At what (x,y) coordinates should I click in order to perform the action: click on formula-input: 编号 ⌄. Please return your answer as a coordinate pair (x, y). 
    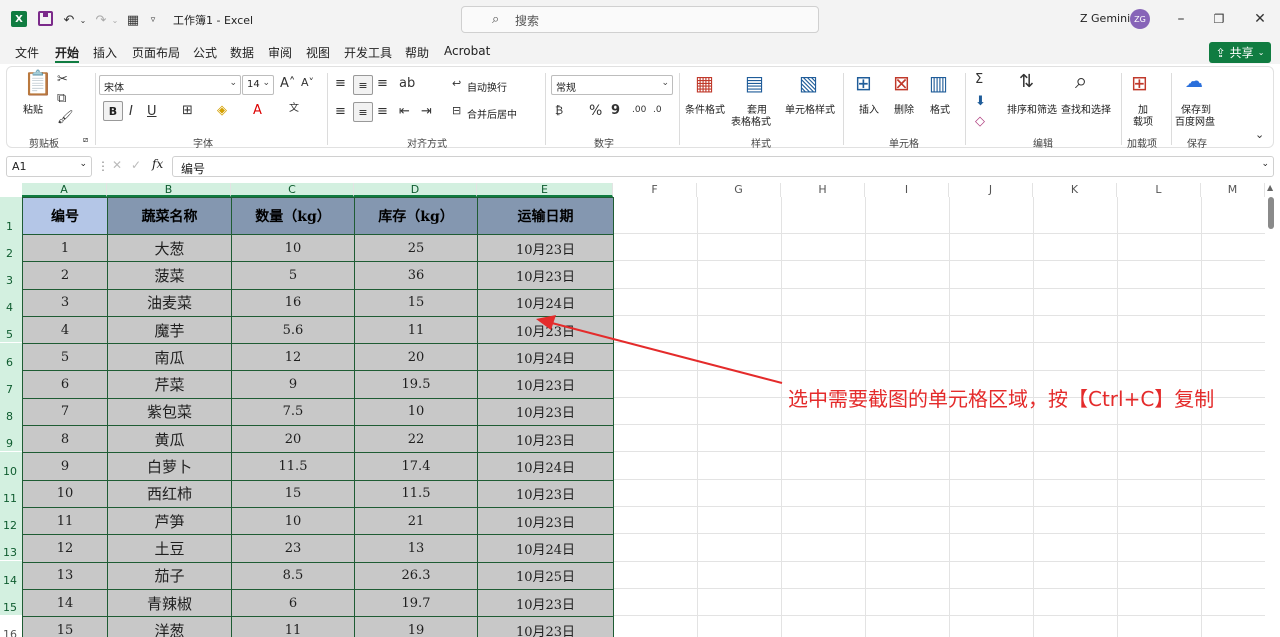
    Looking at the image, I should click on (723, 166).